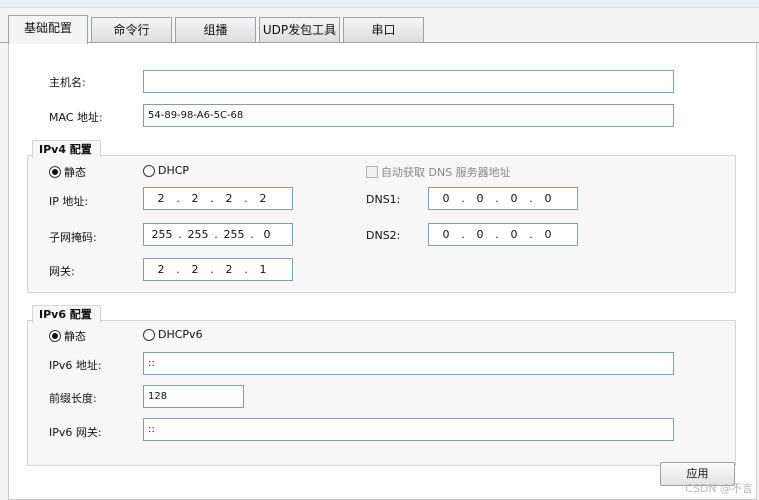  What do you see at coordinates (218, 269) in the screenshot?
I see `gateway-input: 2. 2. 2. 1` at bounding box center [218, 269].